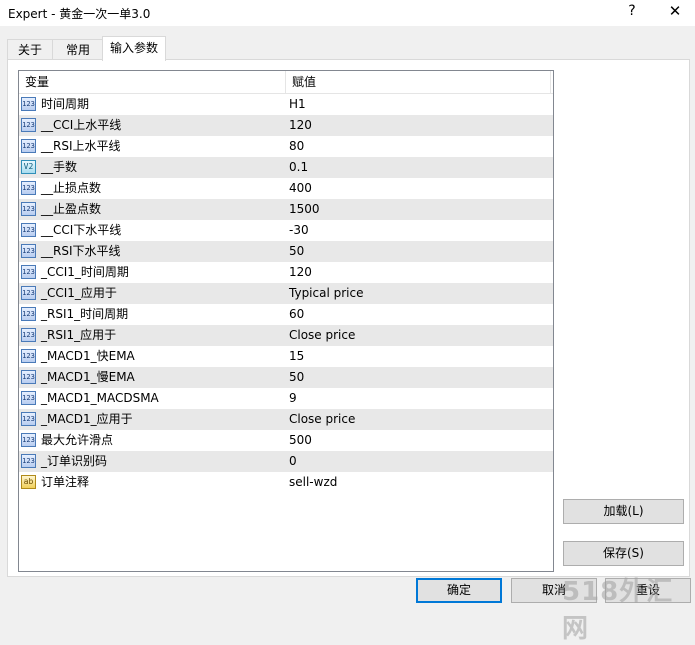  What do you see at coordinates (134, 48) in the screenshot?
I see `tab-inputs: 输入参数` at bounding box center [134, 48].